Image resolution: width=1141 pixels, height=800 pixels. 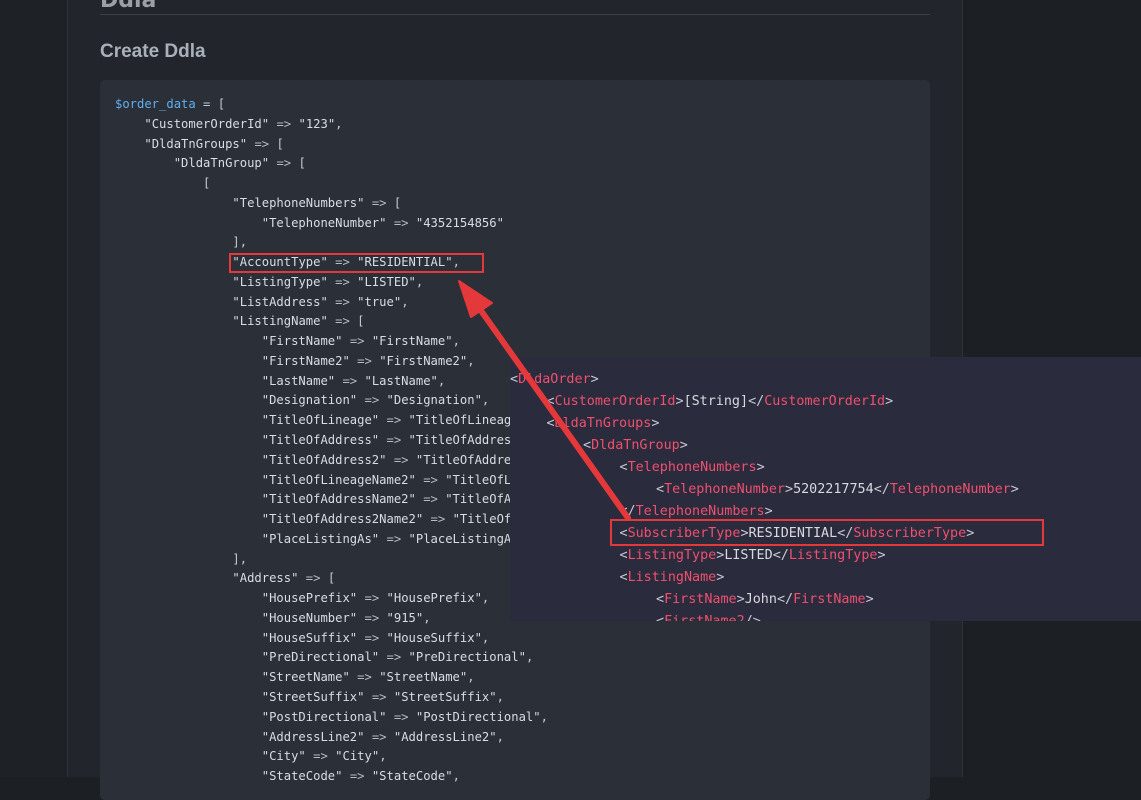 I want to click on php-code-line: "StreetName" => "StreetName",, so click(x=368, y=677).